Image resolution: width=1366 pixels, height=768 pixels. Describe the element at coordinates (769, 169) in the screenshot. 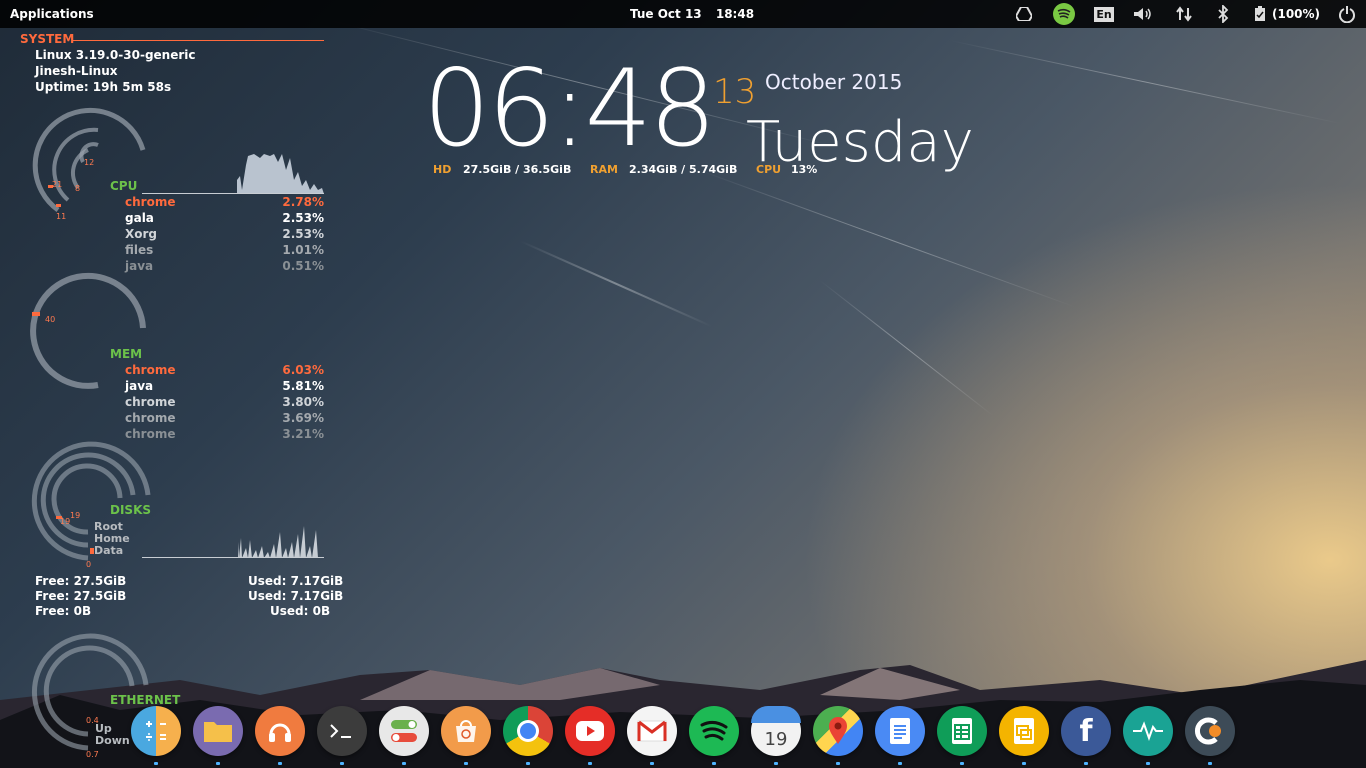

I see `cpu-stat-label: CPU` at that location.